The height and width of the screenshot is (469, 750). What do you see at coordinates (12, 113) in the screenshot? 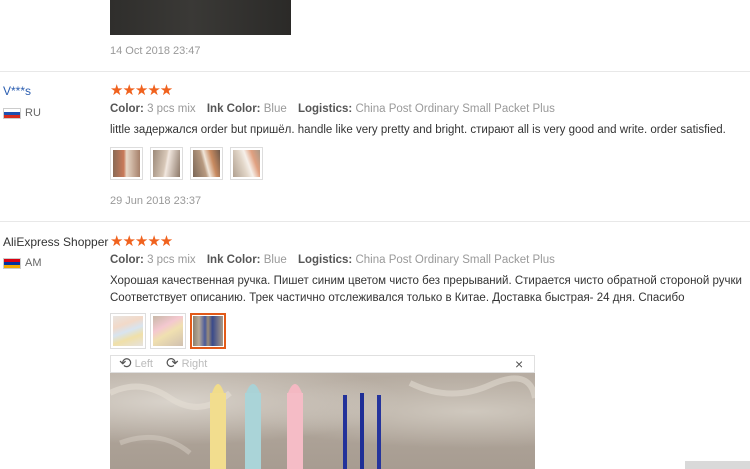
I see `flag-ru-icon` at bounding box center [12, 113].